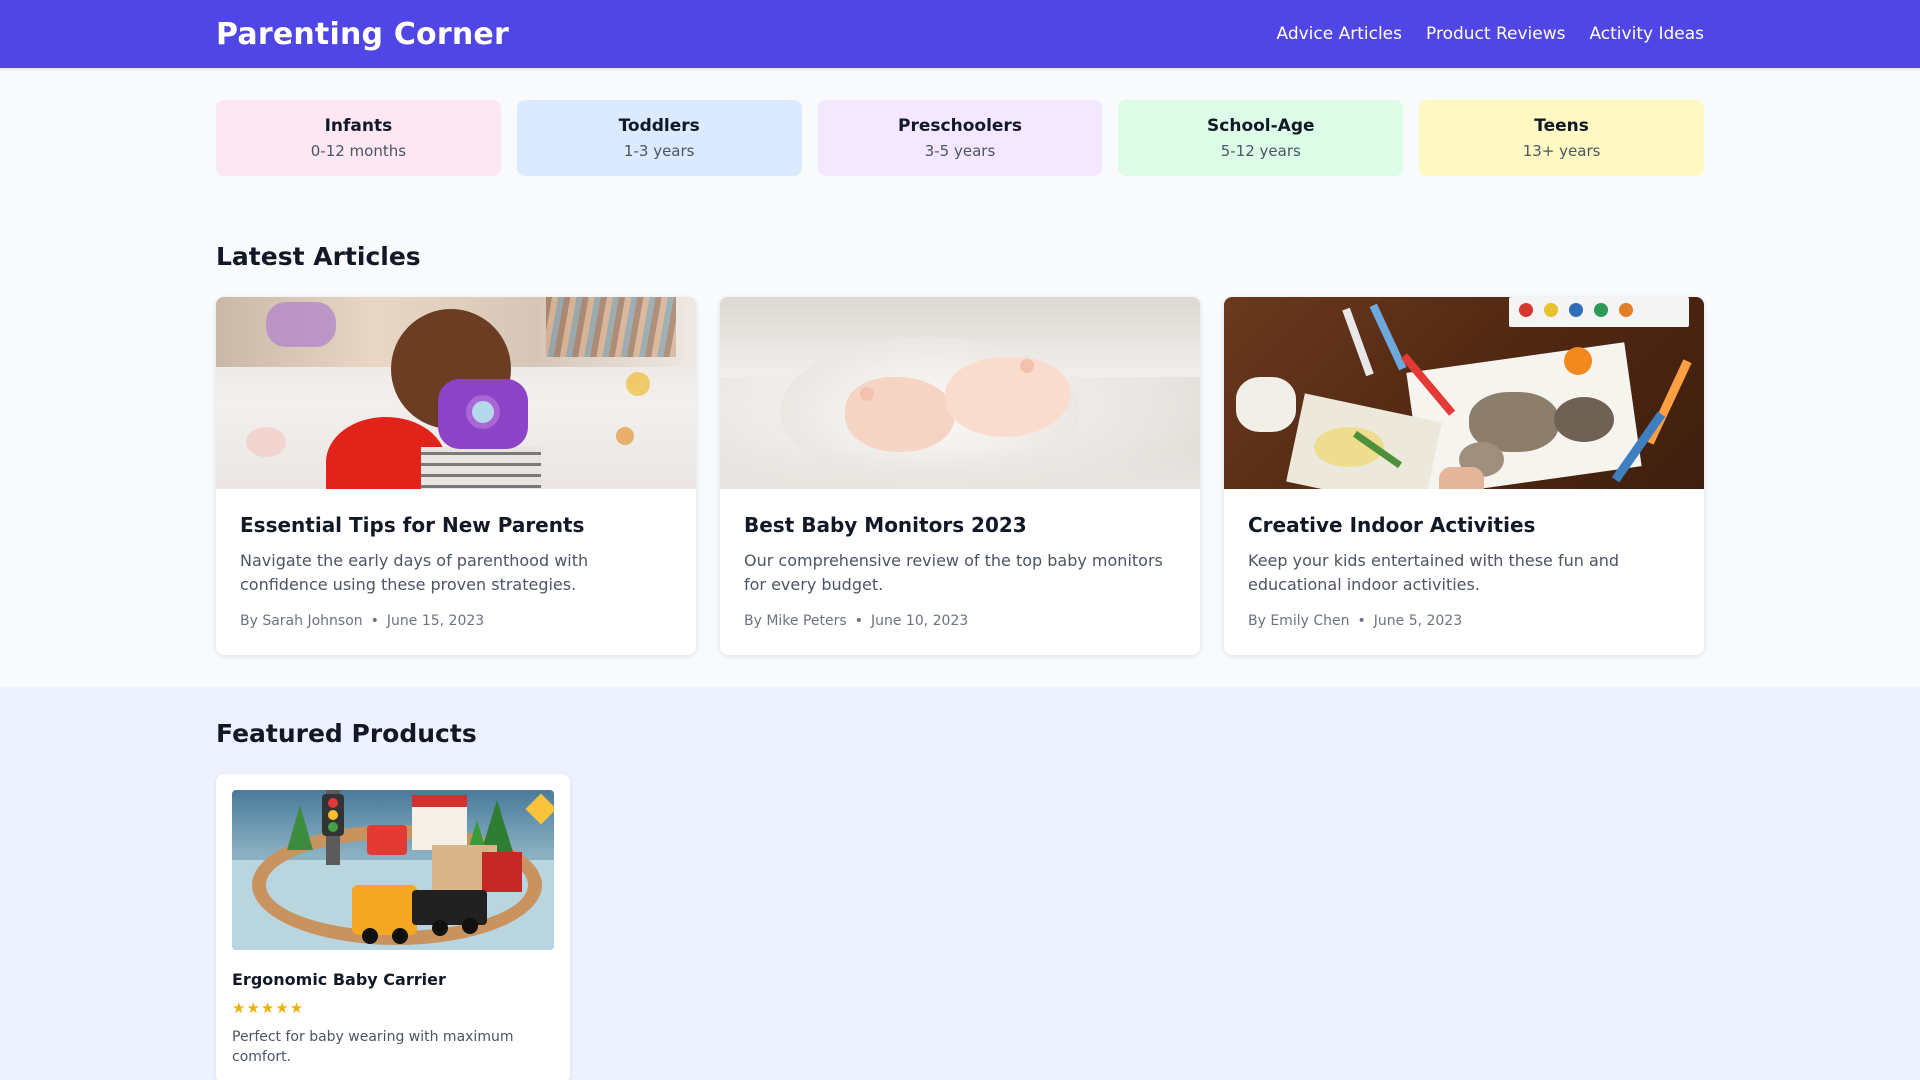 This screenshot has height=1080, width=1920. Describe the element at coordinates (456, 525) in the screenshot. I see `article-title: Essential Tips for New Parents` at that location.